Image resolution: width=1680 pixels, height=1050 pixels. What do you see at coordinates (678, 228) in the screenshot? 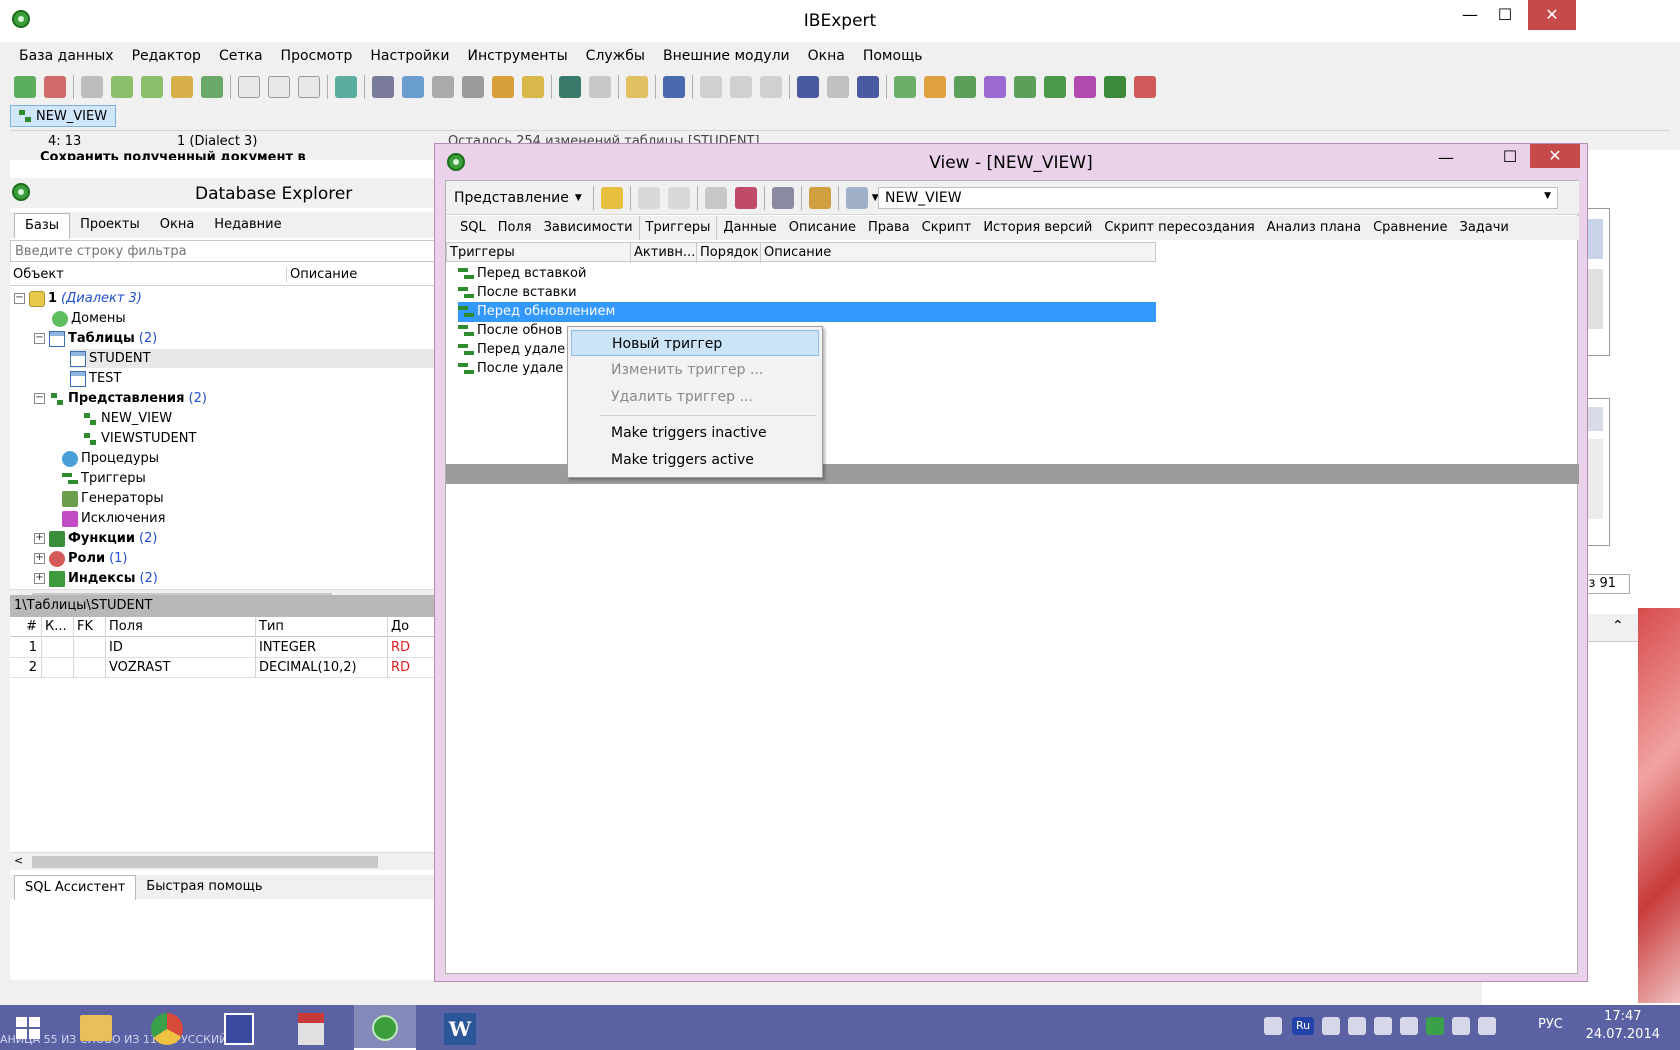
I see `tab-triggers: Триггеры` at bounding box center [678, 228].